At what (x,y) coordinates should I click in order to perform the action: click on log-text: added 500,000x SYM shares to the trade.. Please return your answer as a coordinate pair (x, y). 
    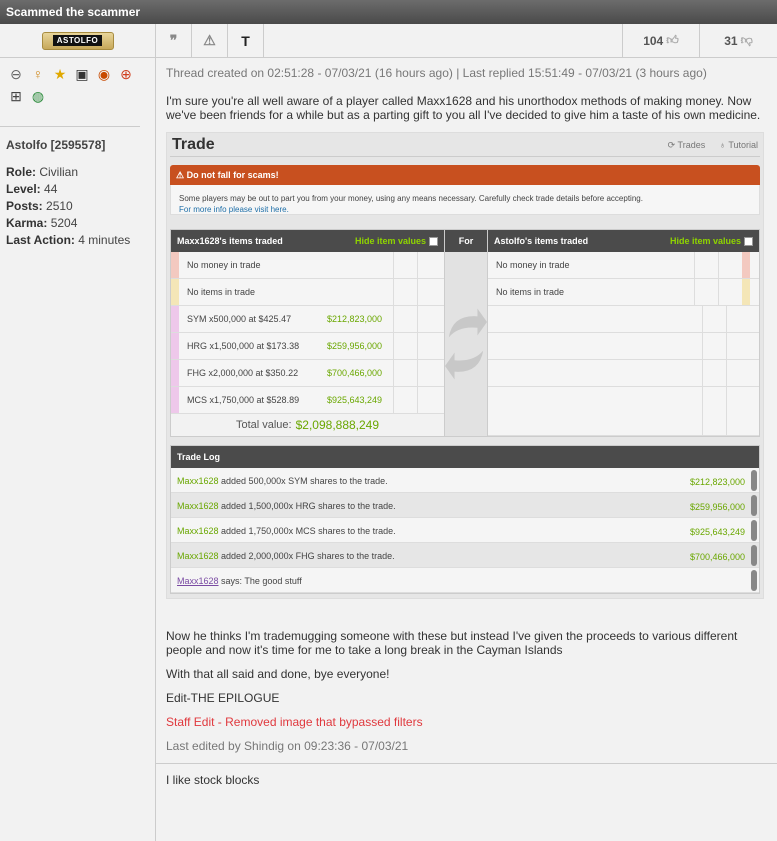
    Looking at the image, I should click on (303, 481).